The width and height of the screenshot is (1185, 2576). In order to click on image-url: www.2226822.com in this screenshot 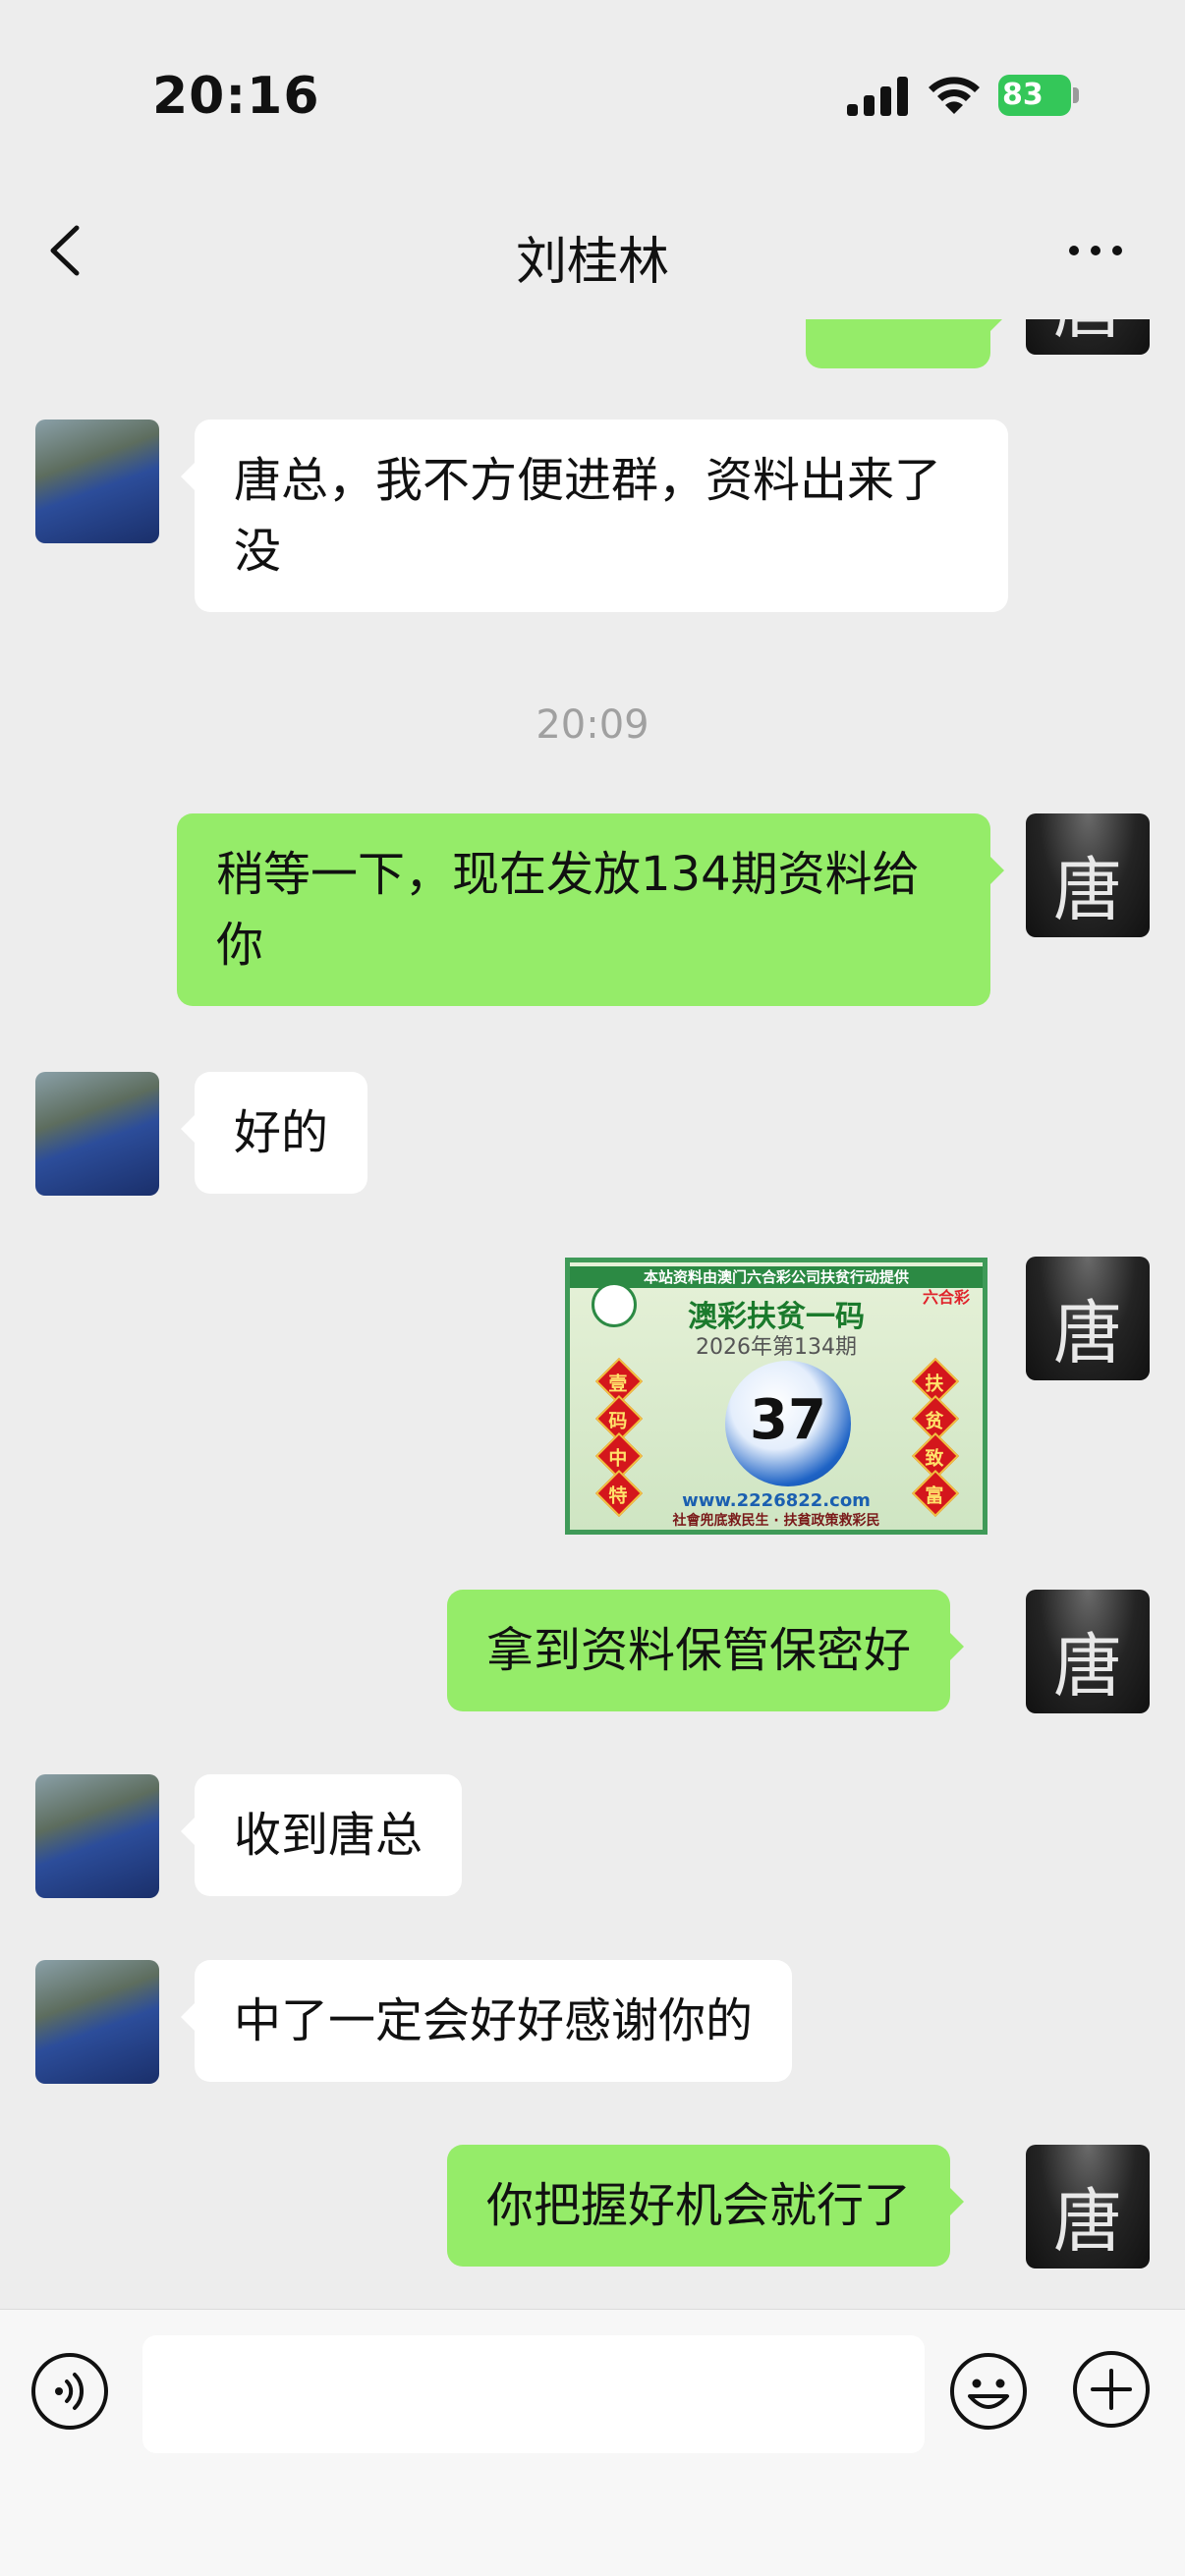, I will do `click(777, 1500)`.